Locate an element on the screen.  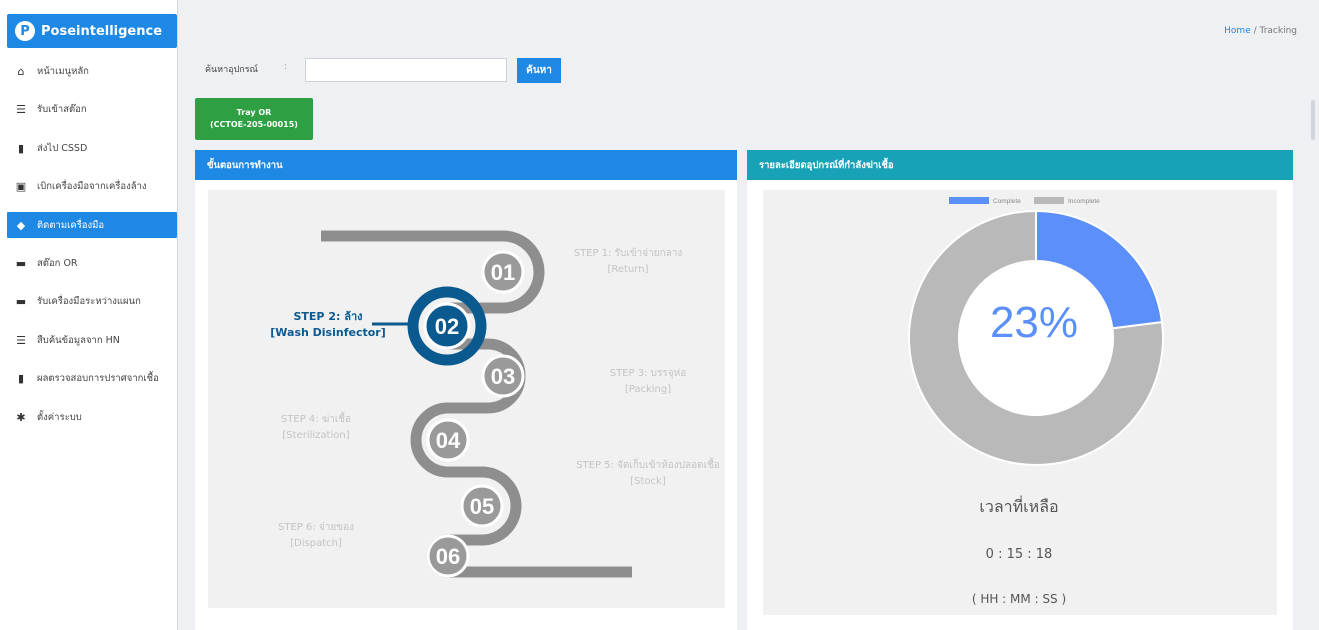
step-sublabel: [Return] is located at coordinates (628, 269).